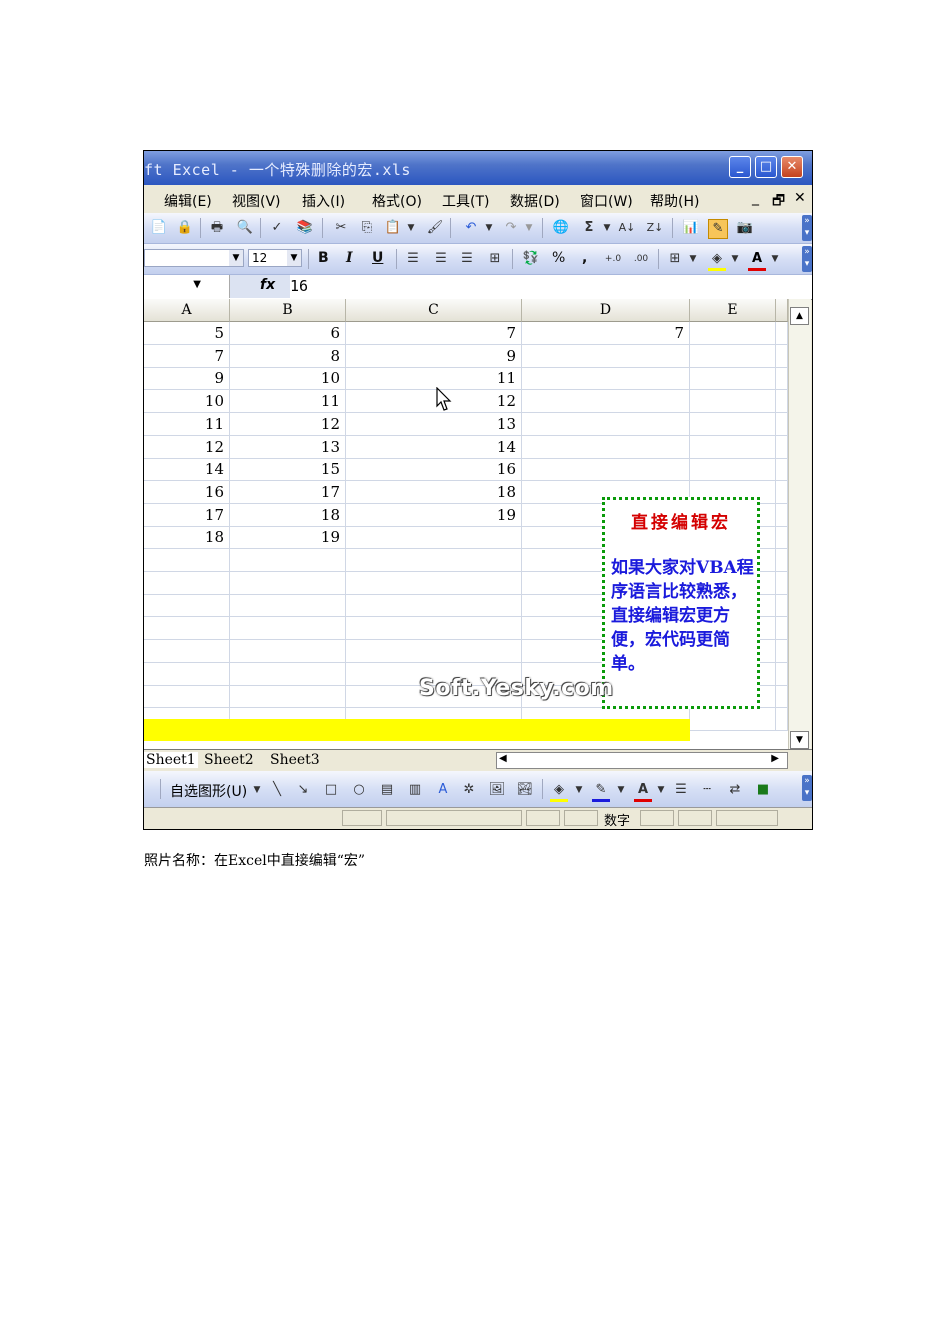 Image resolution: width=950 pixels, height=1344 pixels. I want to click on increase-decimal-icon: +.0, so click(613, 259).